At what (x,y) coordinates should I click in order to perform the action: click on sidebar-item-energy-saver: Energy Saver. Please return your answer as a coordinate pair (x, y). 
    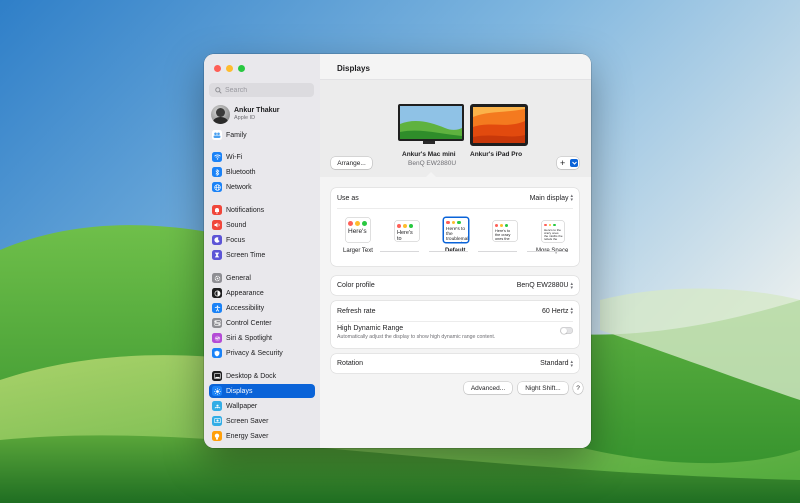
    Looking at the image, I should click on (262, 436).